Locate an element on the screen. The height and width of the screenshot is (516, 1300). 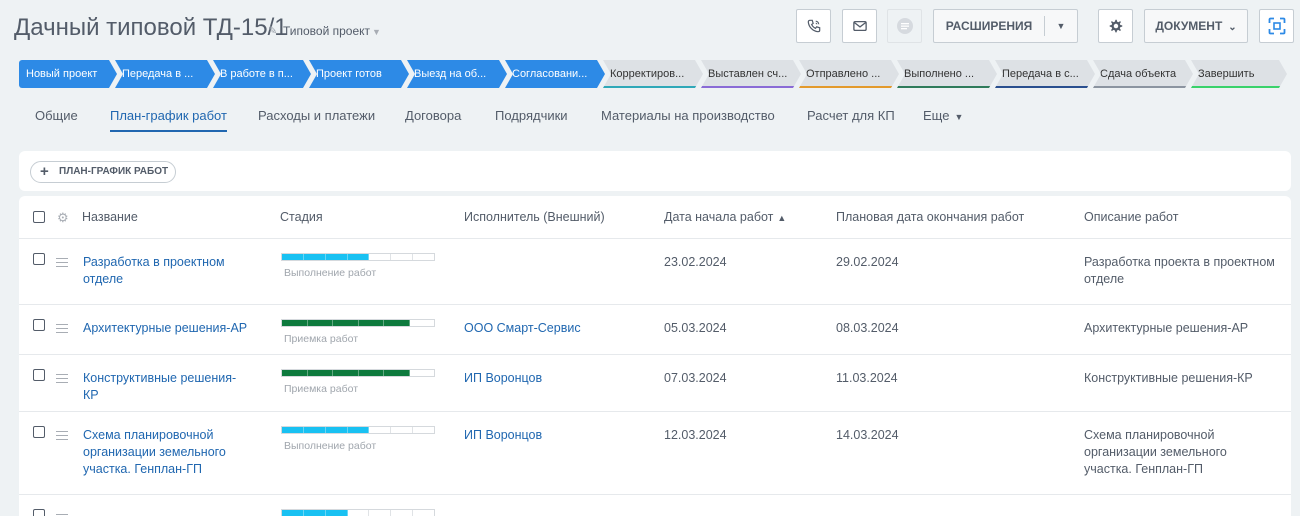
column-header-executor: Исполнитель (Внешний) is located at coordinates (534, 217).